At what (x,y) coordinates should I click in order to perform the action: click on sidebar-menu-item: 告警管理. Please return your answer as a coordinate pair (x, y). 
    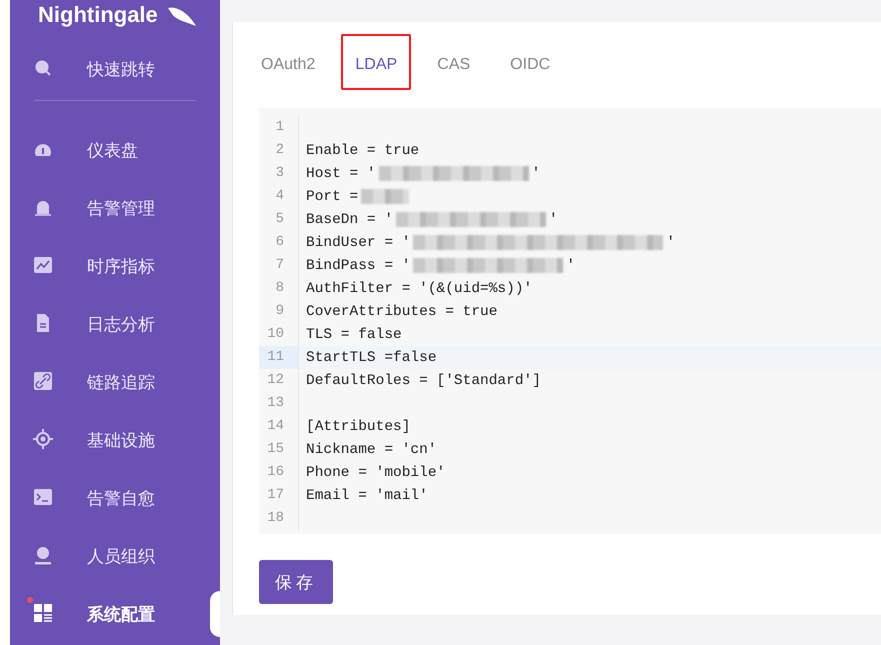
    Looking at the image, I should click on (115, 208).